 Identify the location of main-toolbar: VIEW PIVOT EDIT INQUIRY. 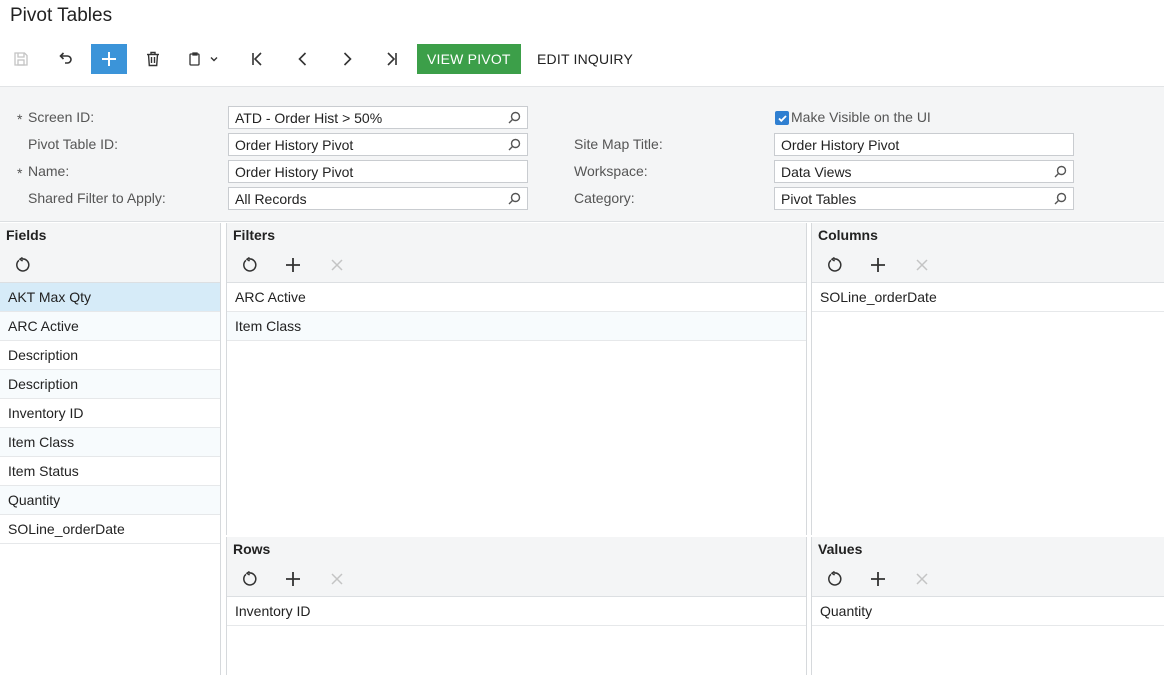
(350, 59).